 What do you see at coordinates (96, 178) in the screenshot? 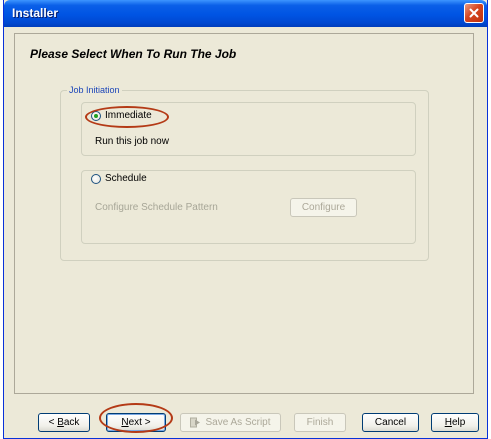
I see `radio-unselected-icon` at bounding box center [96, 178].